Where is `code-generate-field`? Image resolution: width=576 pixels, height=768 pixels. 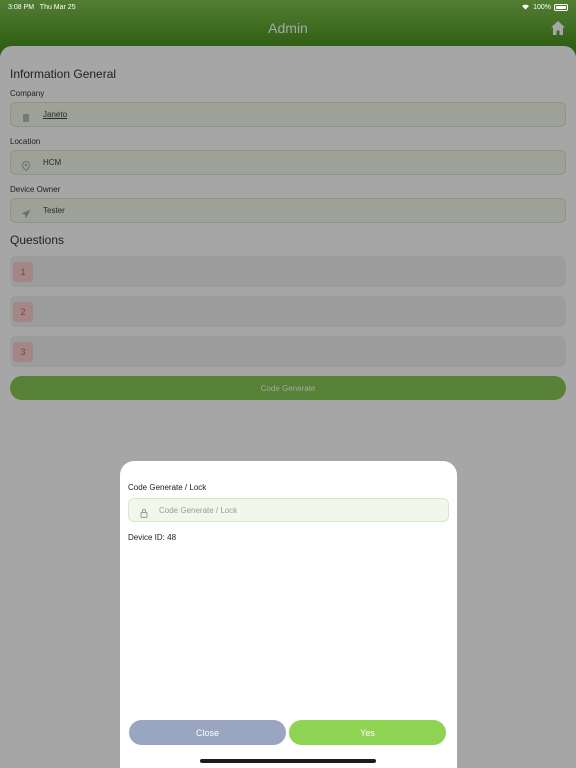 code-generate-field is located at coordinates (288, 510).